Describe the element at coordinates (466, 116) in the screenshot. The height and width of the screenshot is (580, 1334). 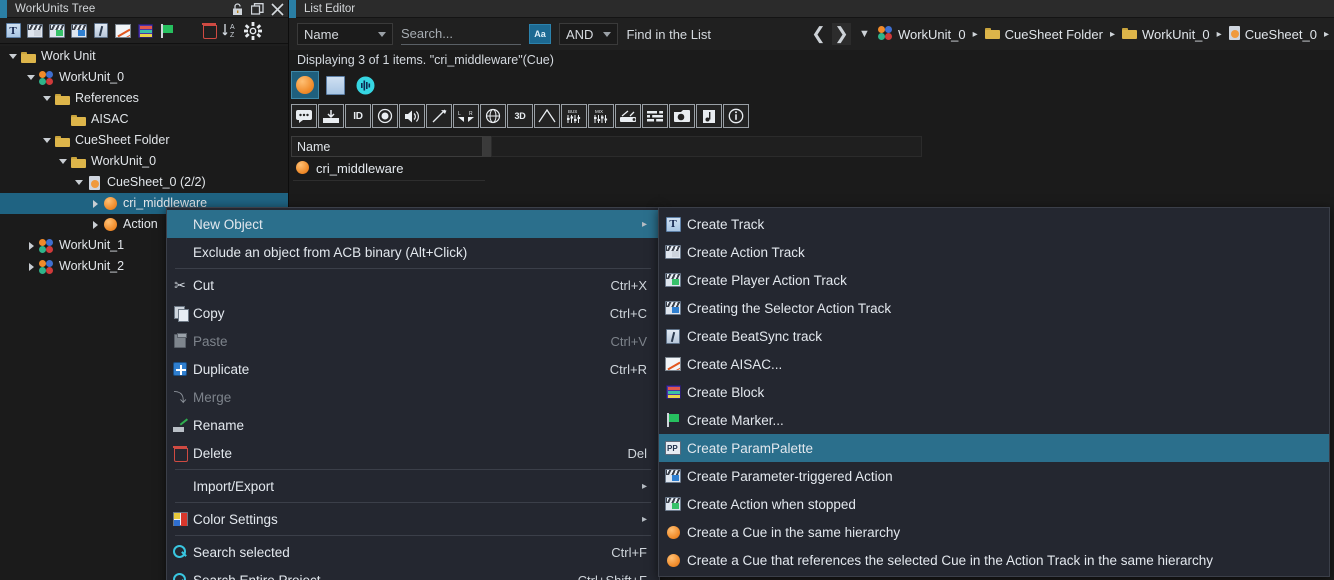
I see `lr-pan-icon: LR` at that location.